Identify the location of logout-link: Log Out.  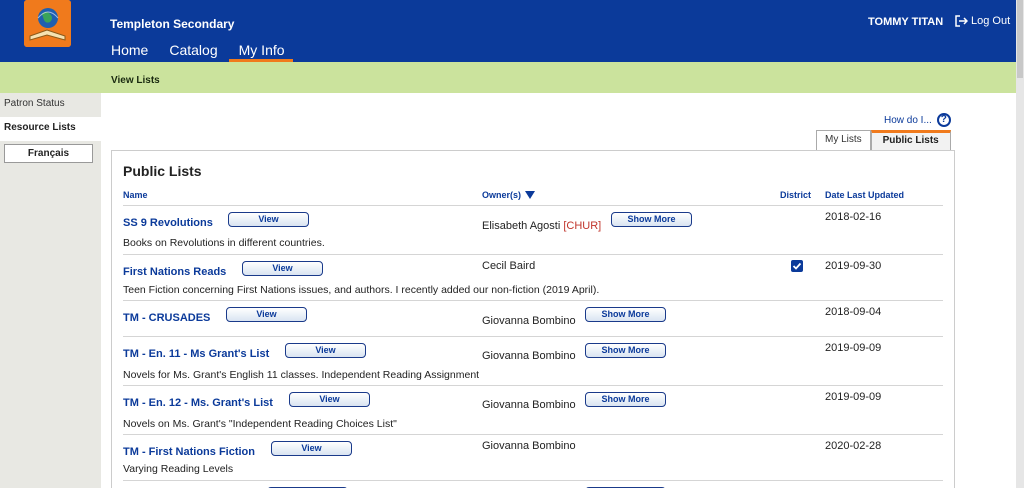
(982, 21).